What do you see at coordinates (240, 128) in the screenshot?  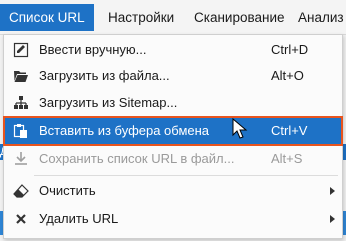 I see `mouse-cursor-icon` at bounding box center [240, 128].